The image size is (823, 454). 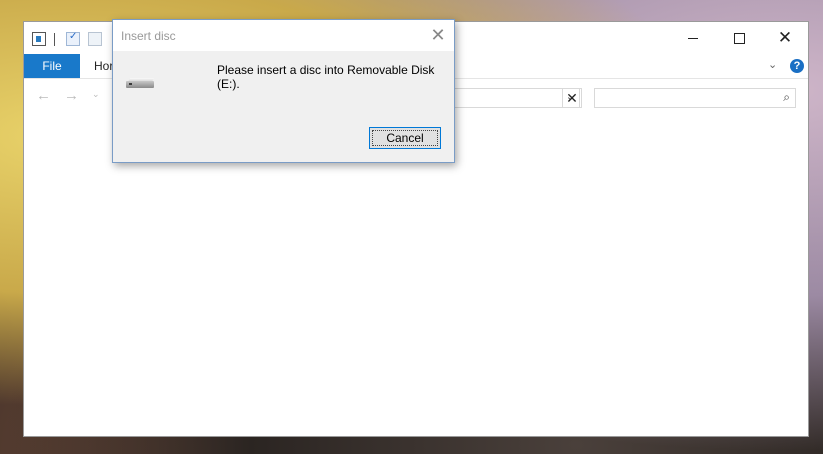 I want to click on removable-drive-icon, so click(x=140, y=83).